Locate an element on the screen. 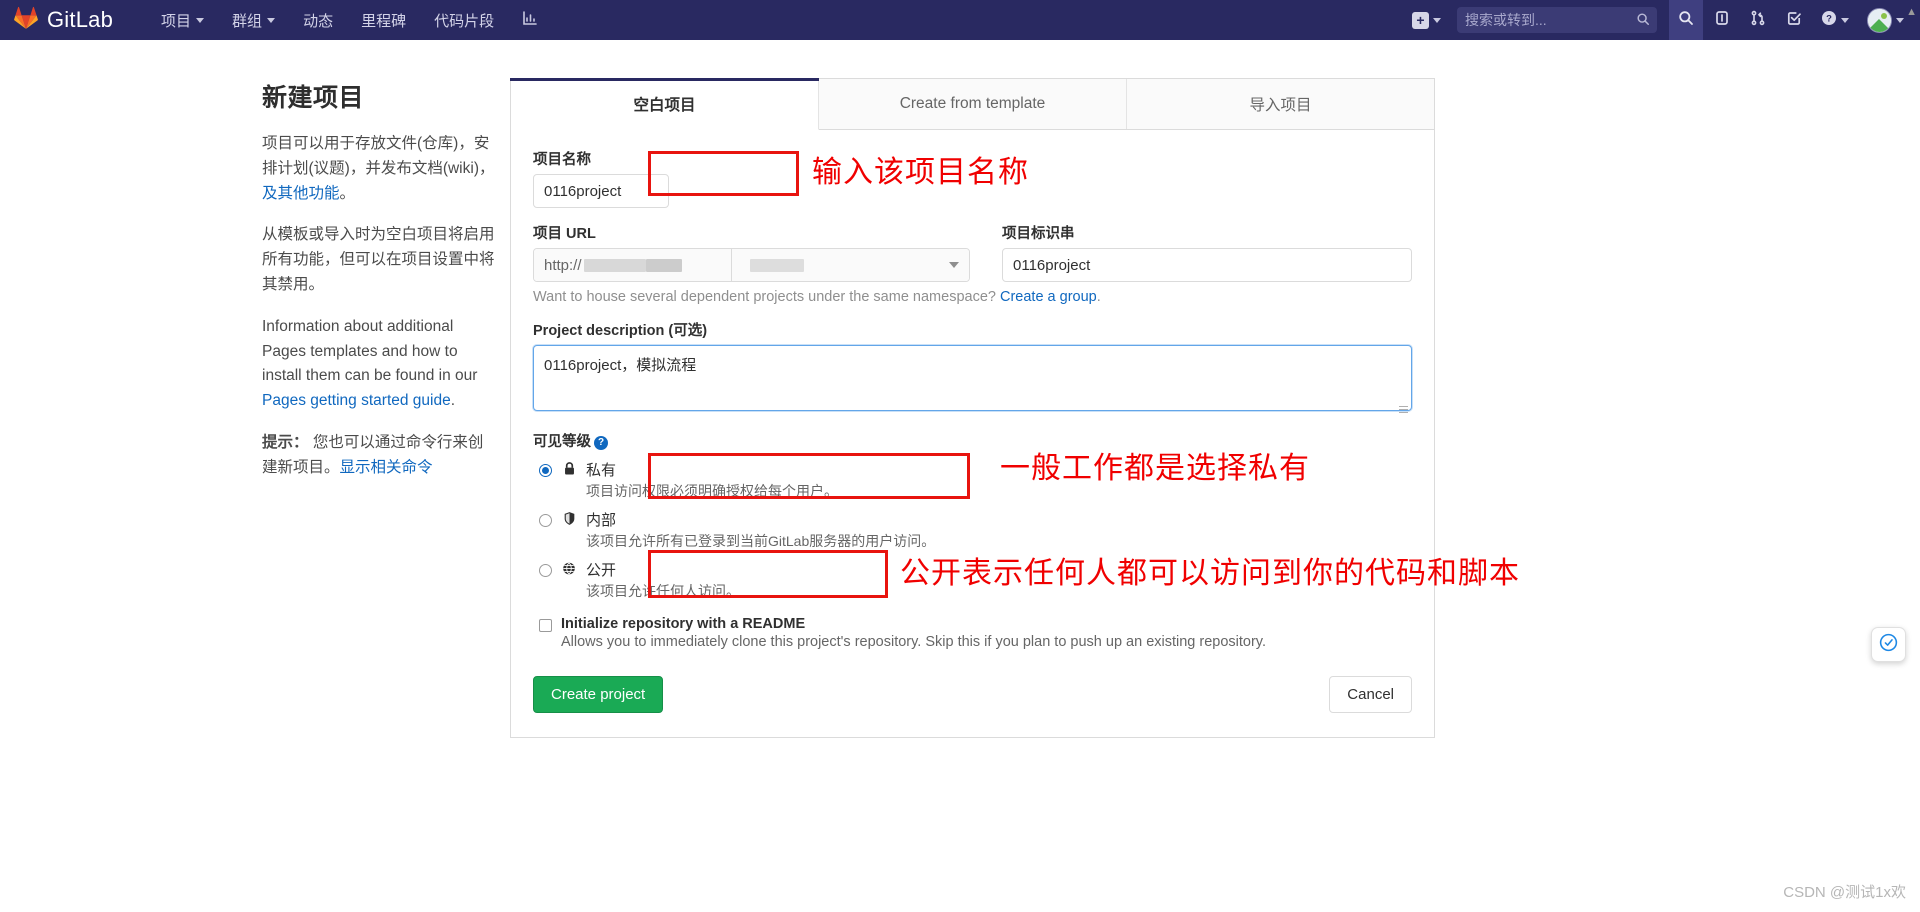 Image resolution: width=1920 pixels, height=912 pixels. chat-widget-button is located at coordinates (1888, 644).